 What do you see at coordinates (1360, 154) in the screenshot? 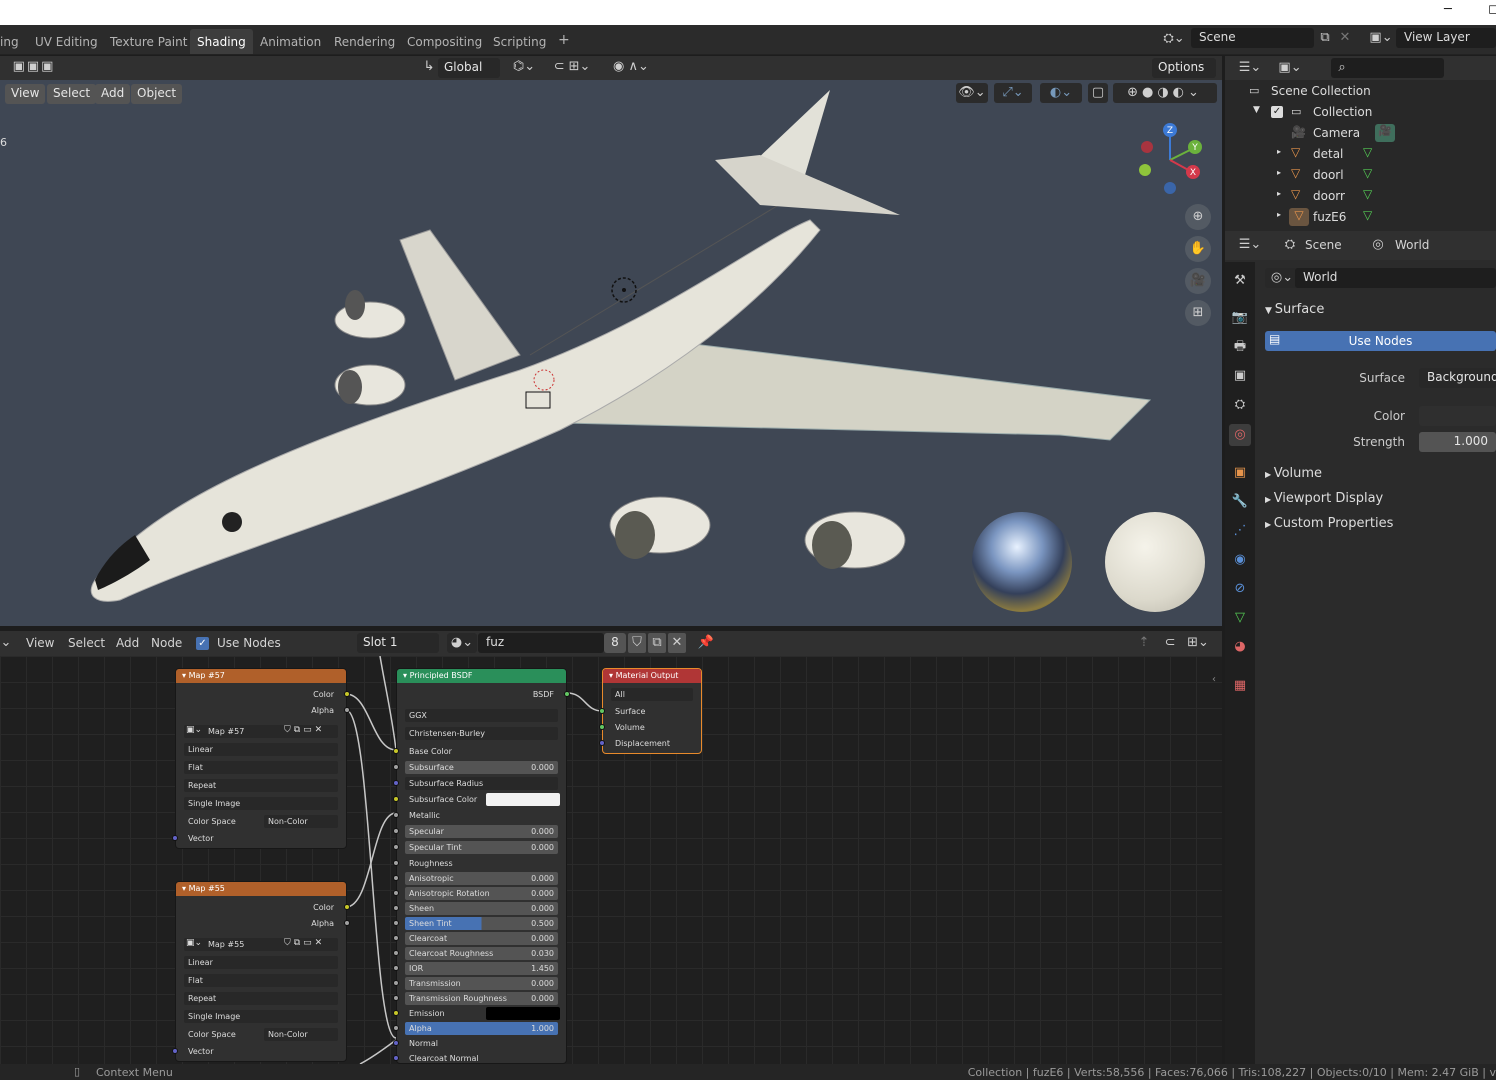
I see `outliner-row-detal: ▸ ▽ detal ▽` at bounding box center [1360, 154].